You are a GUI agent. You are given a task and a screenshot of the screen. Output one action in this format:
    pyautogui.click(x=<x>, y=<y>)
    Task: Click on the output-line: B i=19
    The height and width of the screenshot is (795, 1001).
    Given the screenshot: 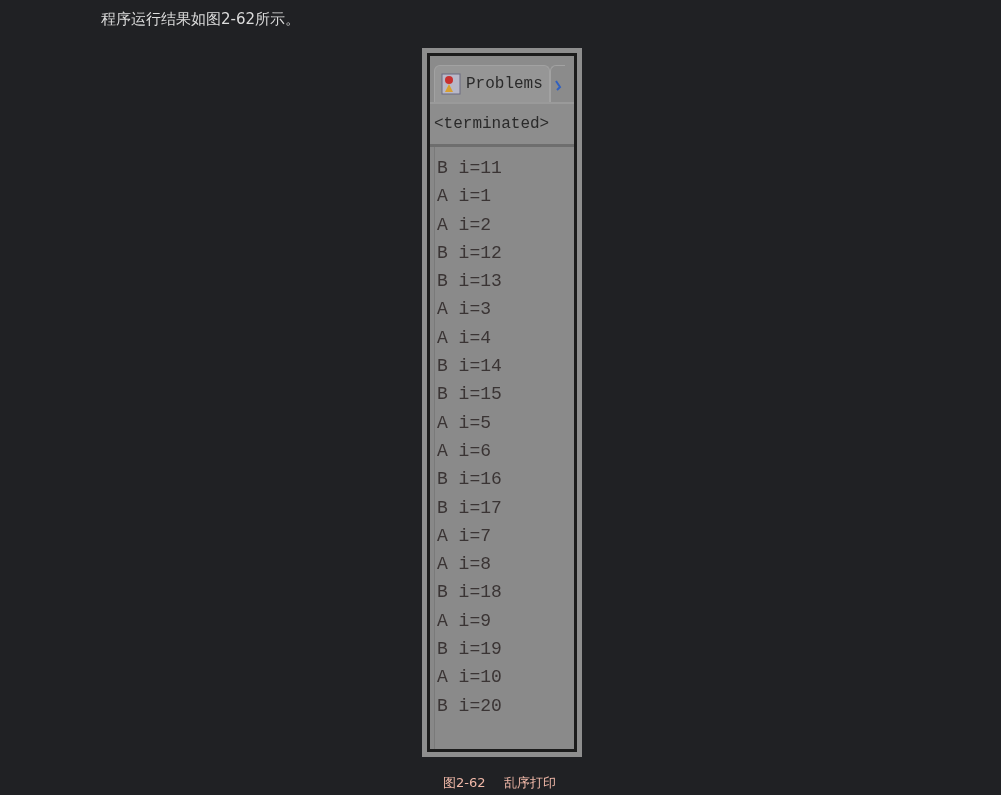 What is the action you would take?
    pyautogui.click(x=469, y=650)
    